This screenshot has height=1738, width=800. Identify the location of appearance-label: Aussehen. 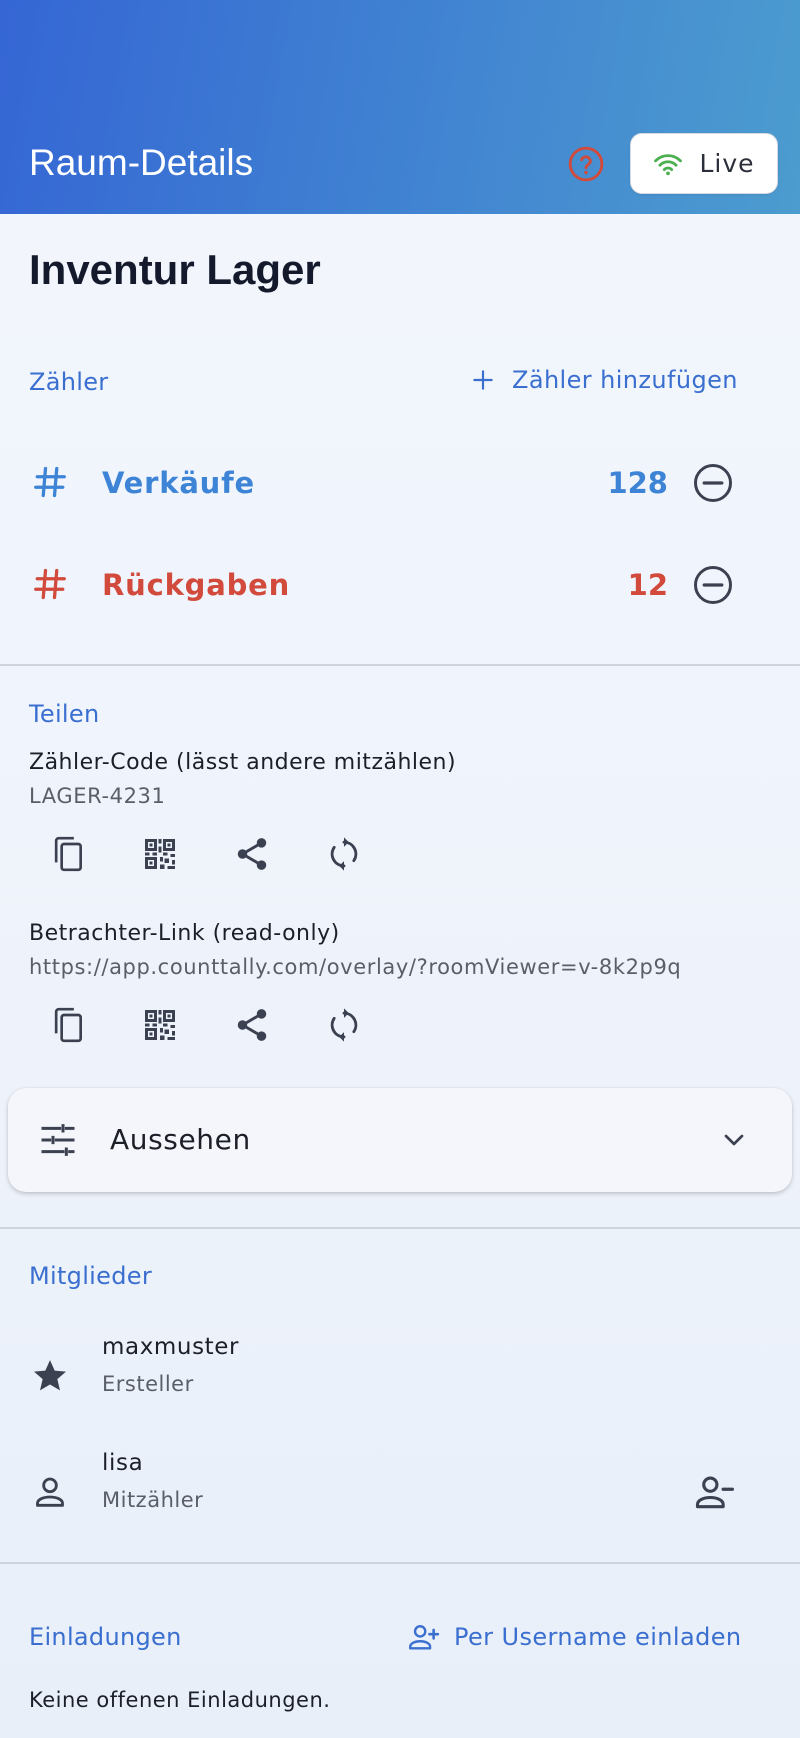
(180, 1139).